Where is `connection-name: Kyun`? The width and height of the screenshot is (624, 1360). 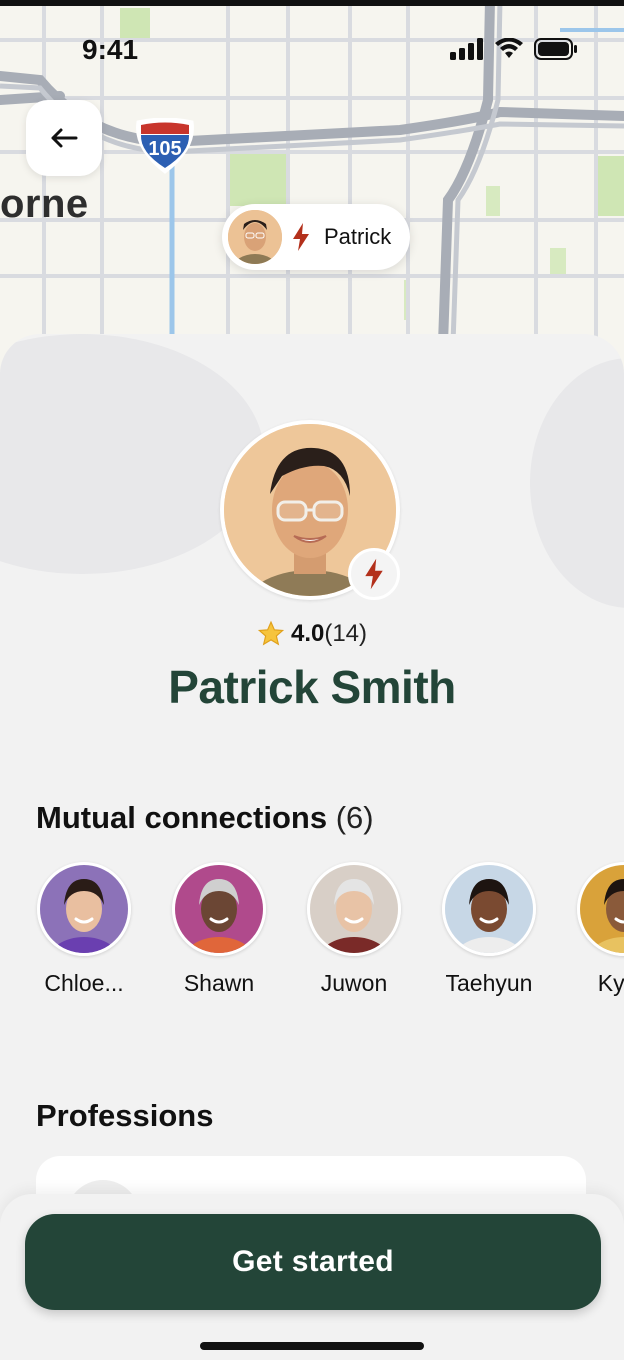 connection-name: Kyun is located at coordinates (610, 983).